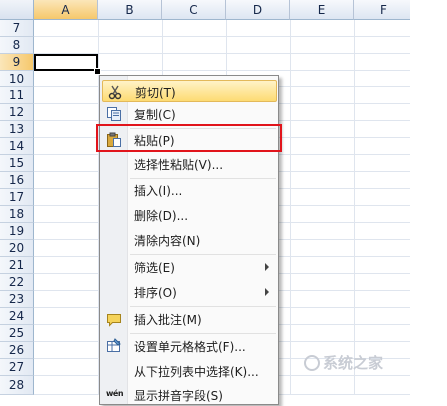 This screenshot has width=447, height=406. What do you see at coordinates (17, 231) in the screenshot?
I see `row-header-19: 19` at bounding box center [17, 231].